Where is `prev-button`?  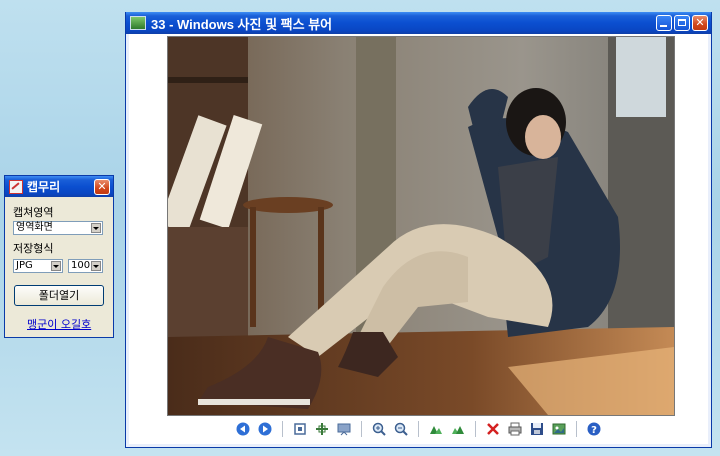 prev-button is located at coordinates (243, 429).